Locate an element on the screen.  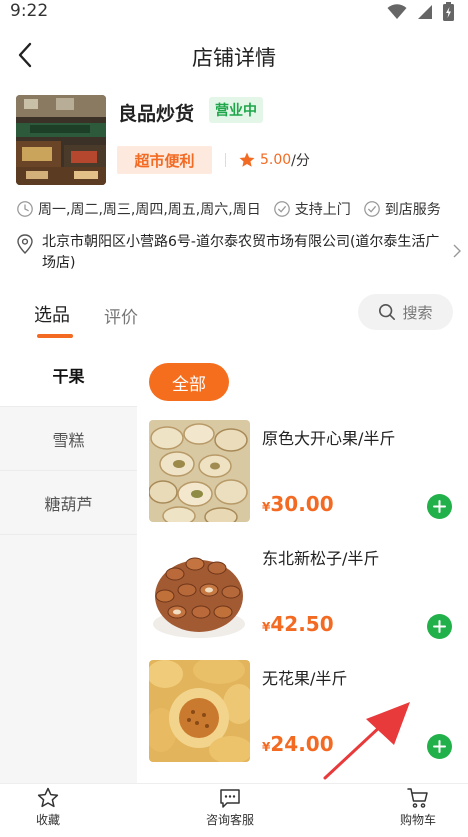
wifi-icon is located at coordinates (397, 11).